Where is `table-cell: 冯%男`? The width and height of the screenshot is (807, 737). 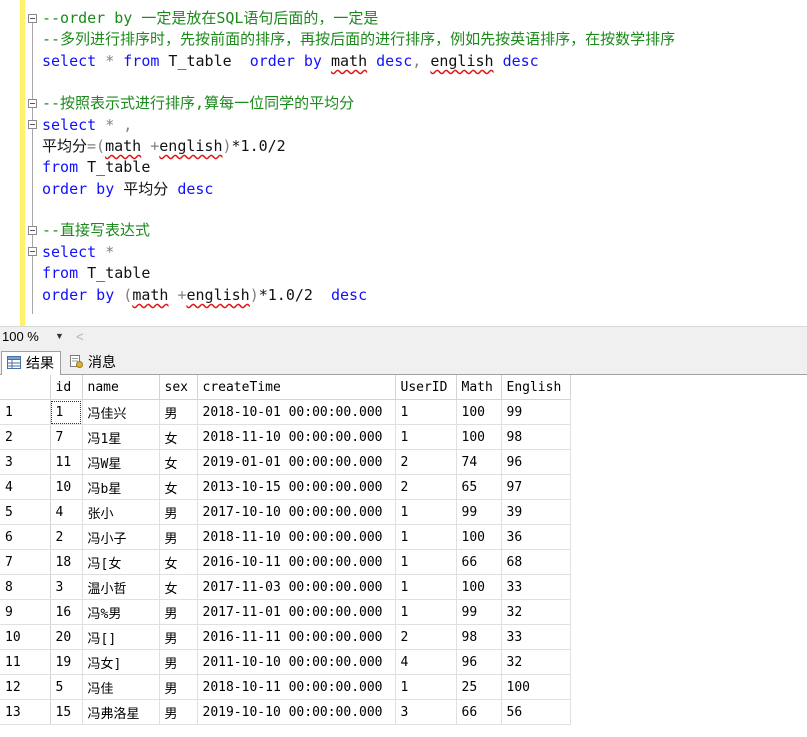 table-cell: 冯%男 is located at coordinates (121, 612).